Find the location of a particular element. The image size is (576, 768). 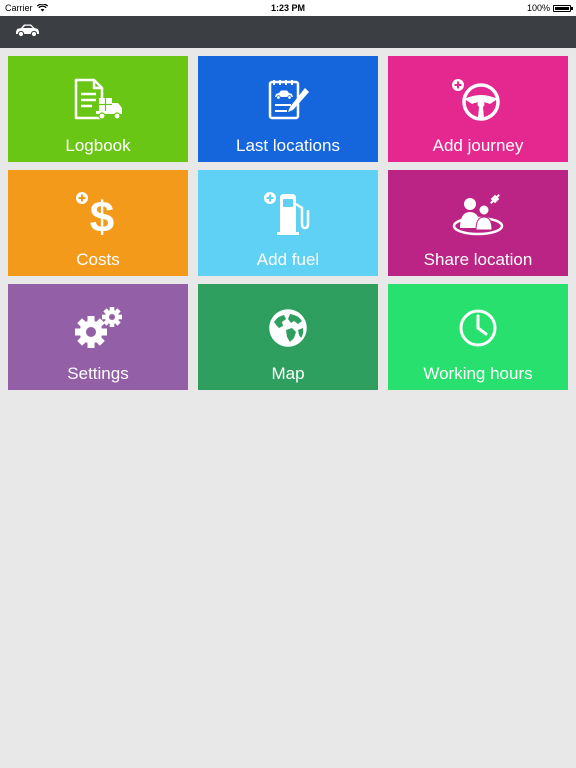

steering-wheel-plus-icon is located at coordinates (476, 100).